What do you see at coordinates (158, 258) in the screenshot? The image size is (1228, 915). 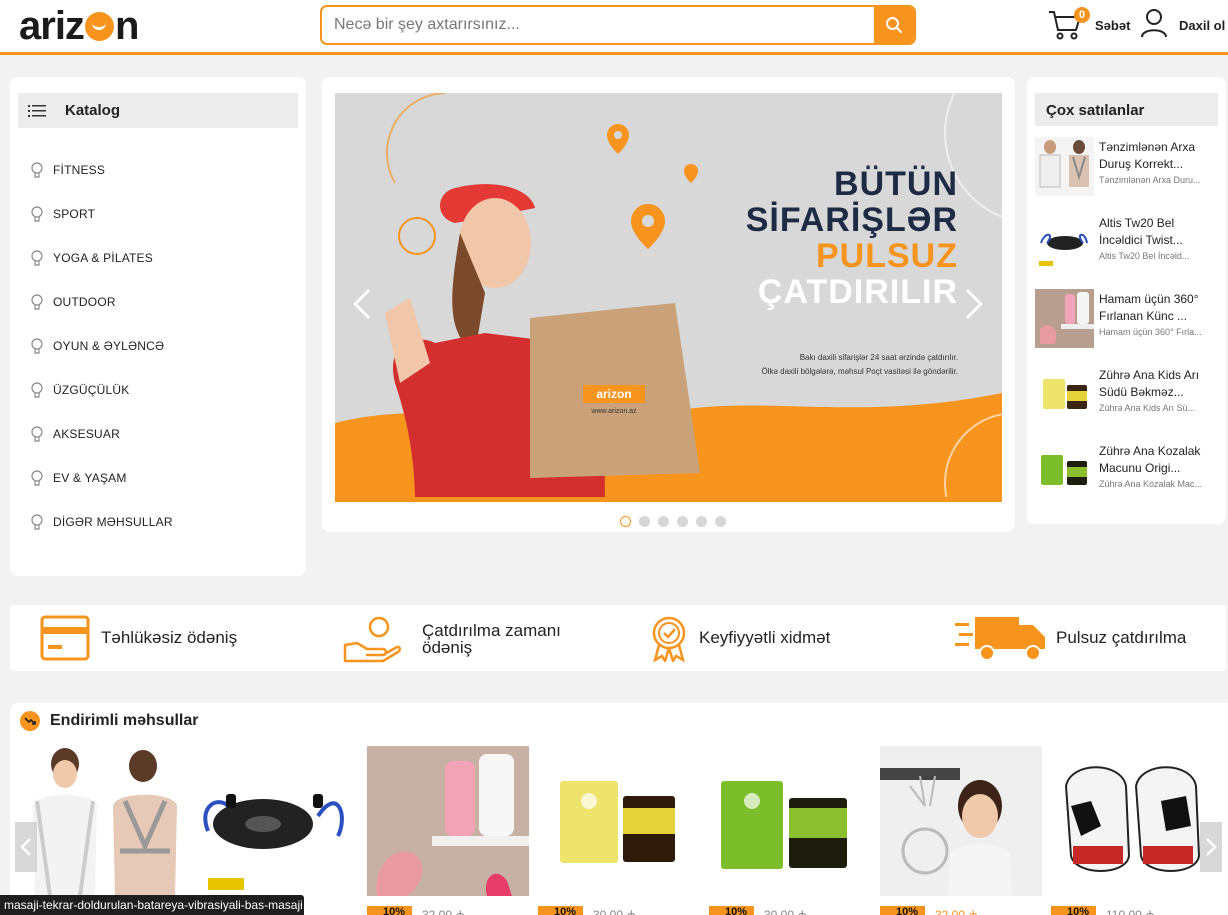 I see `catalog-item-yoga: YOGA & PİLATES` at bounding box center [158, 258].